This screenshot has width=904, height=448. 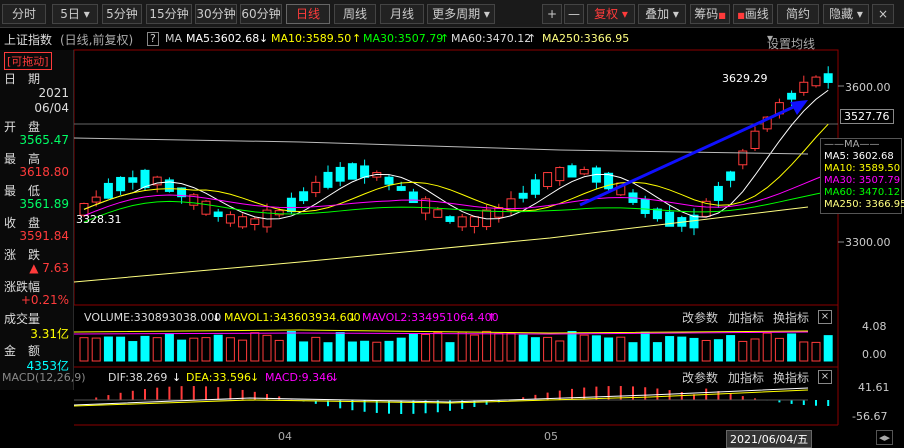 What do you see at coordinates (177, 377) in the screenshot?
I see `dif-arrow-icon: ↓` at bounding box center [177, 377].